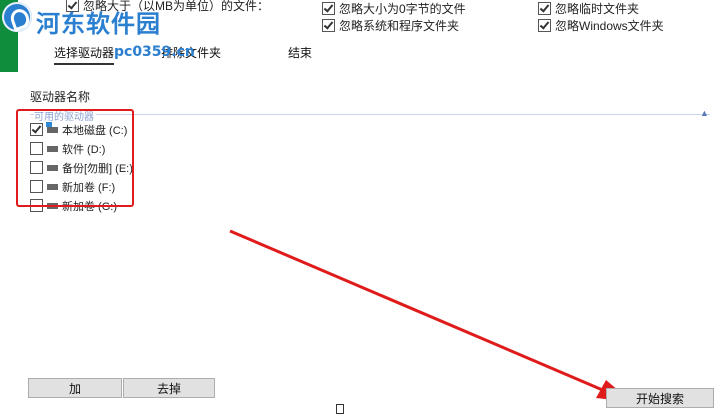 This screenshot has height=414, width=721. Describe the element at coordinates (169, 388) in the screenshot. I see `remove-button: 去掉` at that location.